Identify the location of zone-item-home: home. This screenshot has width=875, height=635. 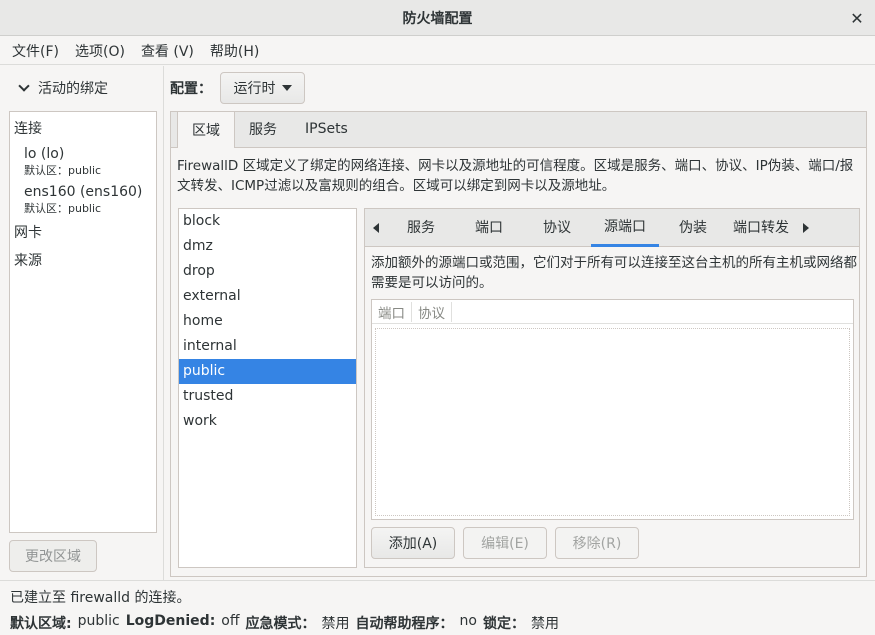
(267, 321).